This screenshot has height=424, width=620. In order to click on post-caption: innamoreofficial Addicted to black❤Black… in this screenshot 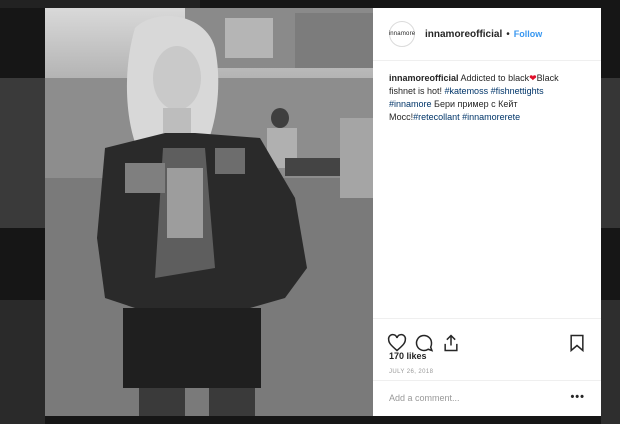, I will do `click(487, 98)`.